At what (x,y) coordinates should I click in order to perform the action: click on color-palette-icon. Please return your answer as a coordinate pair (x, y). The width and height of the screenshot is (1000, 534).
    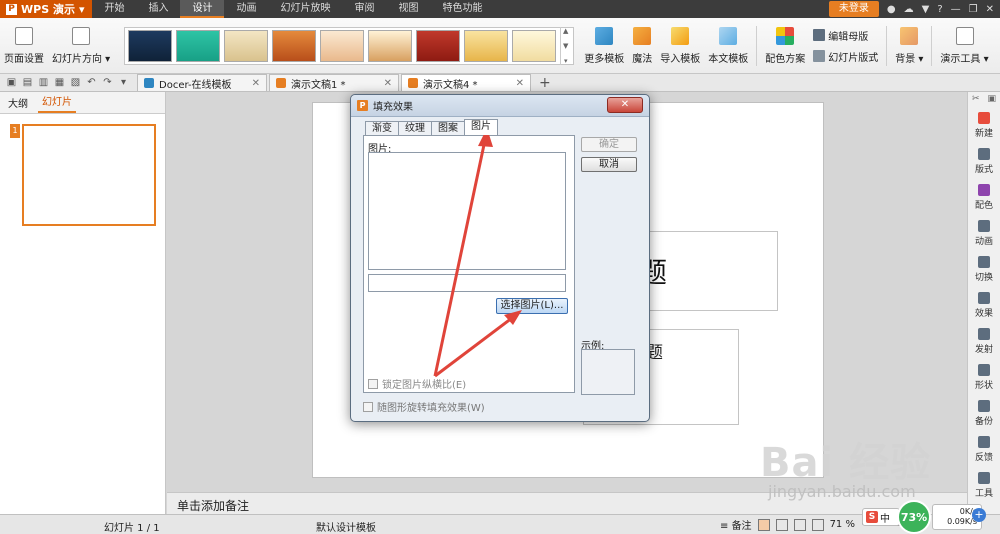
    Looking at the image, I should click on (785, 35).